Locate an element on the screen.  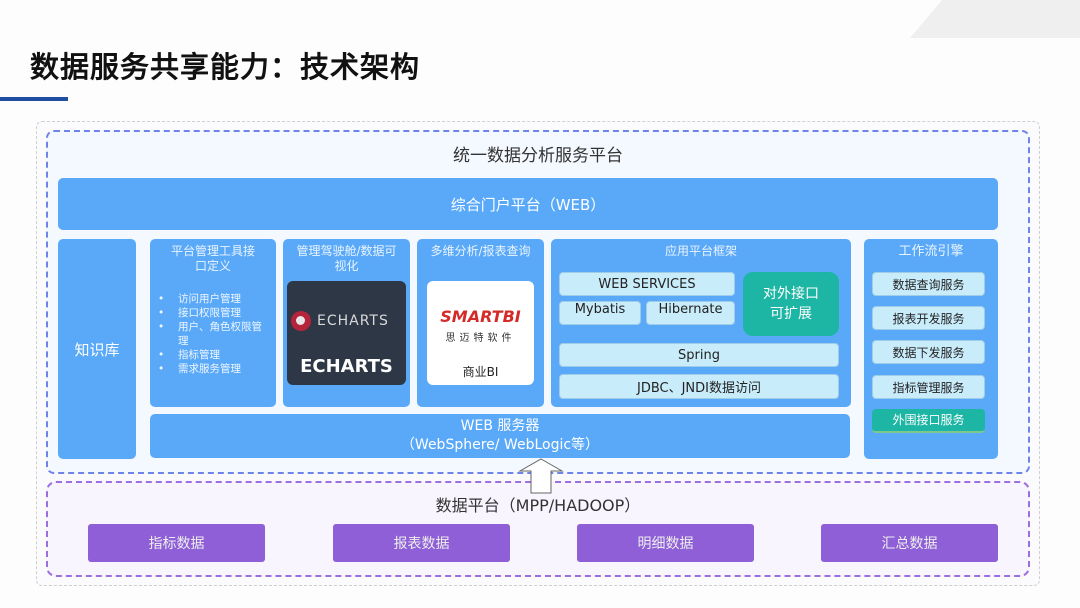
tools-list: 访问用户管理 接口权限管理 用户、角色权限管理 指标管理 需求服务管理 is located at coordinates (213, 334).